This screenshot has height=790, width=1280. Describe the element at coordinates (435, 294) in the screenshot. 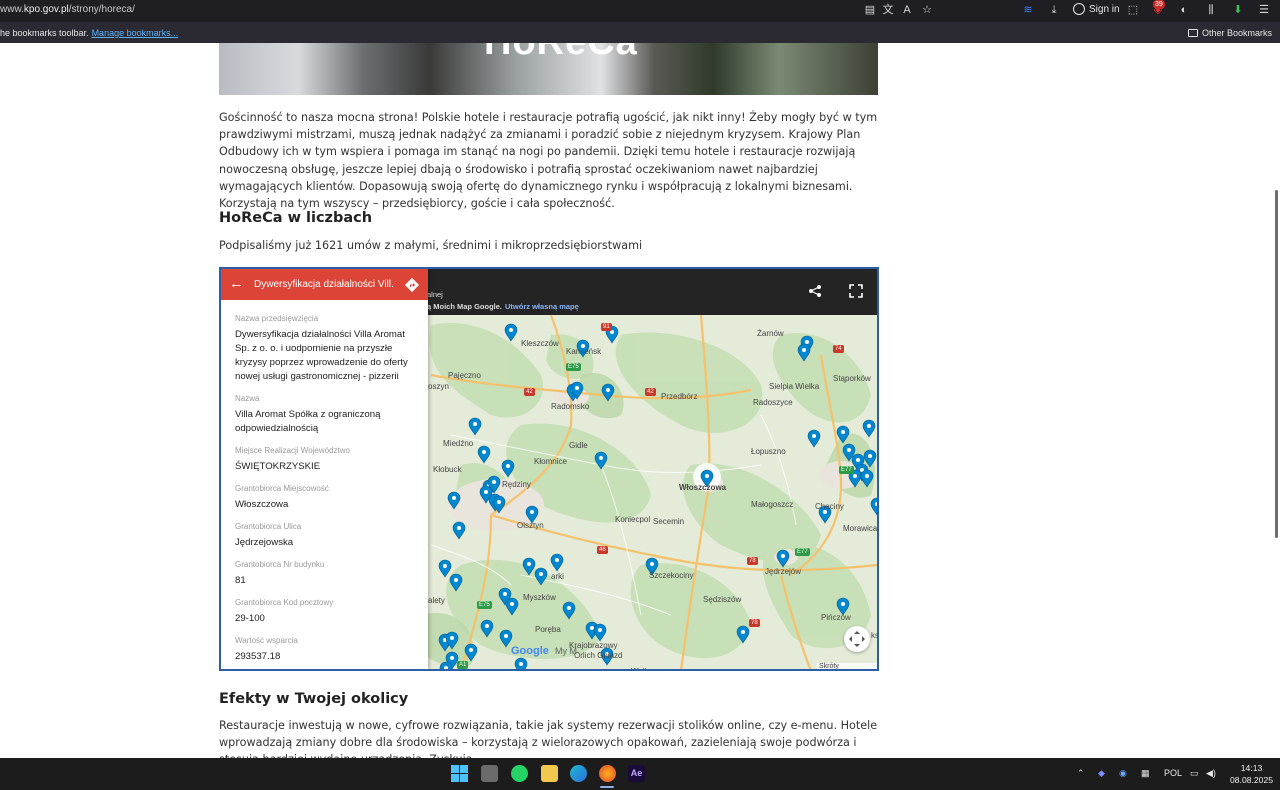

I see `map-header-subtitle: alnej` at that location.